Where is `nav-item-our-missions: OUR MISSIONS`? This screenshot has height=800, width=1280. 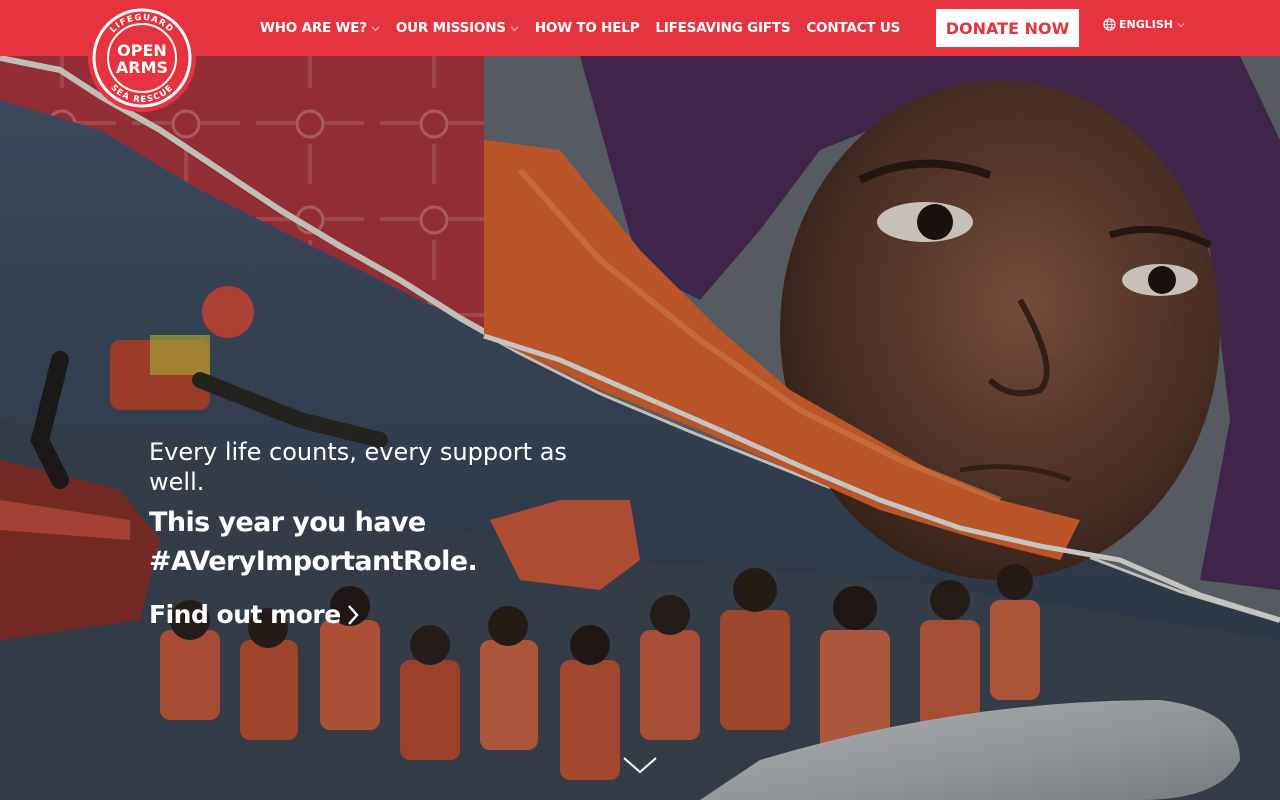
nav-item-our-missions: OUR MISSIONS is located at coordinates (457, 28).